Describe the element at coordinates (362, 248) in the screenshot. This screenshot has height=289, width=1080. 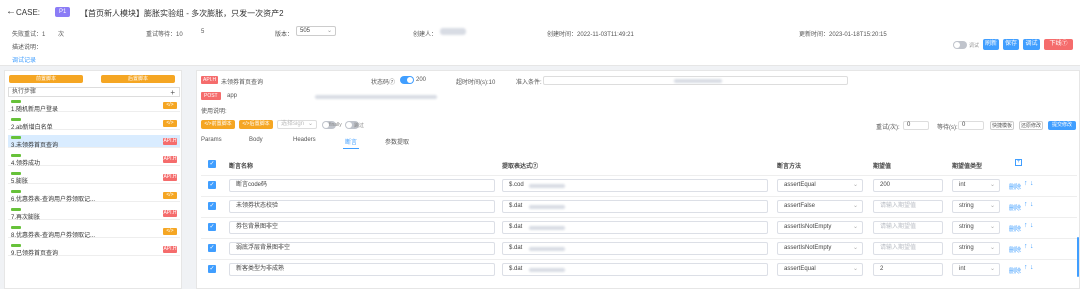
I see `assert-name-input: 弱底浮层背景图非空` at that location.